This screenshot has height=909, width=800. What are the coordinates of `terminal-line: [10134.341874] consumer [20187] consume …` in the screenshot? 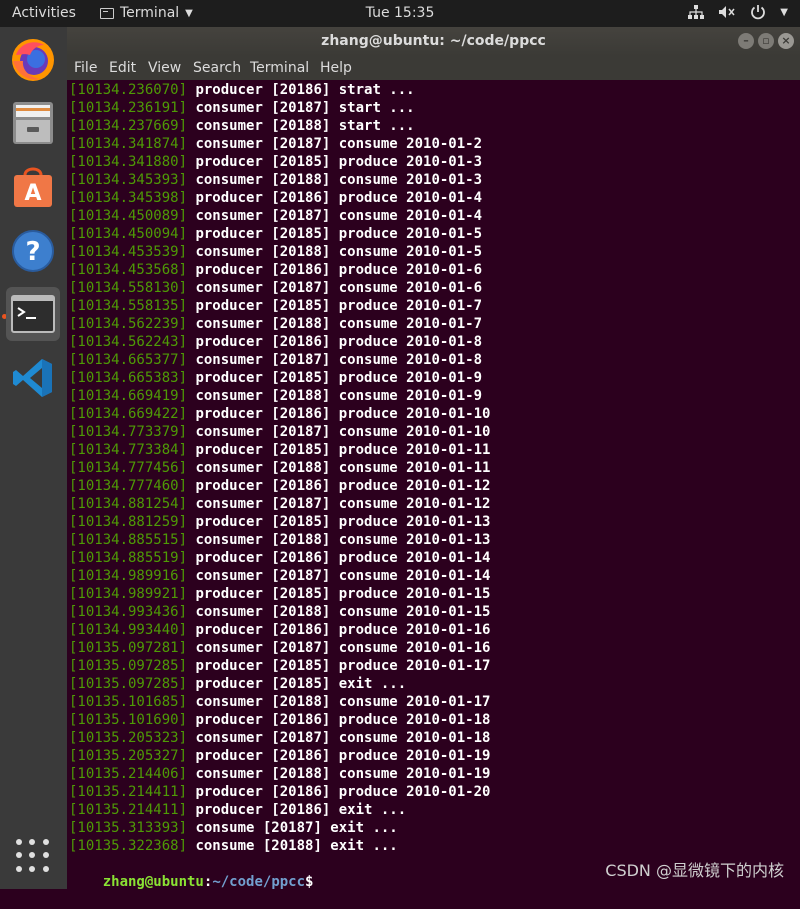 It's located at (275, 144).